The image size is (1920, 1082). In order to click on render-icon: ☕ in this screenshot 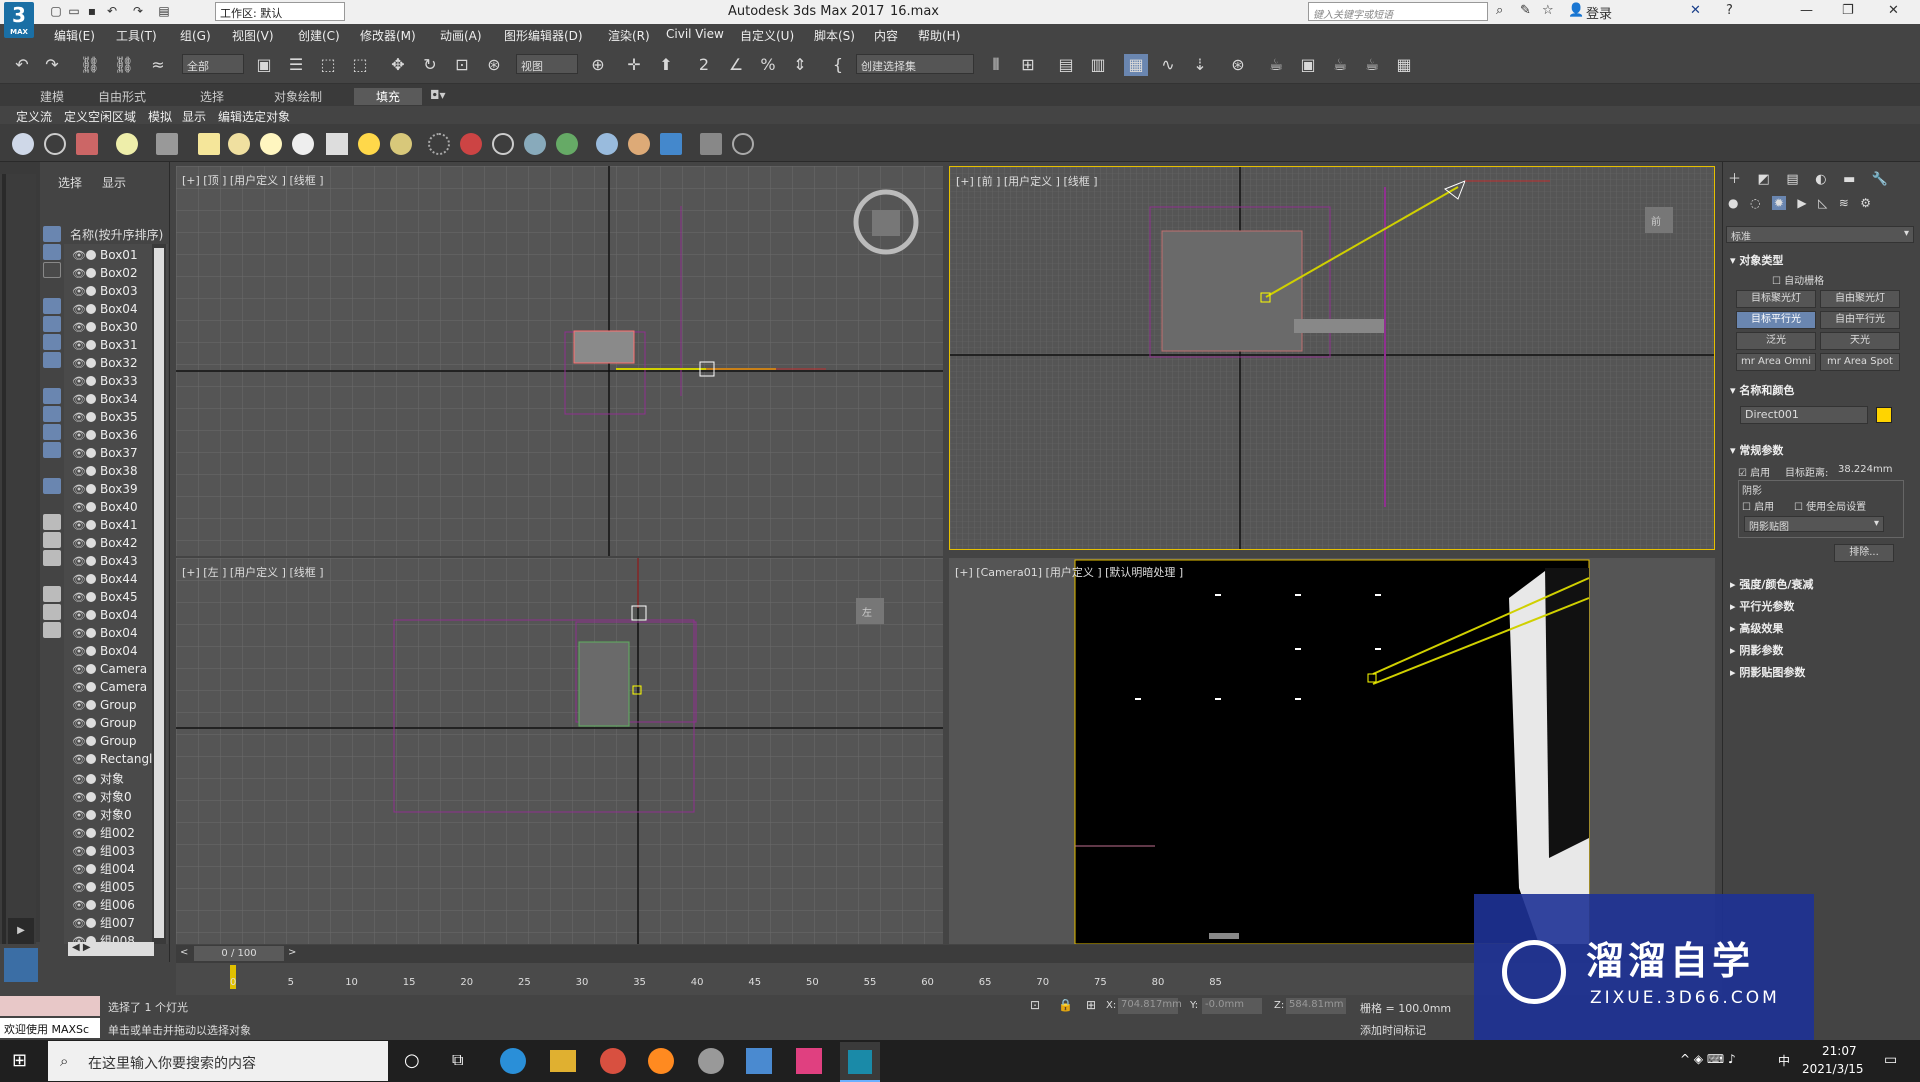, I will do `click(1340, 65)`.